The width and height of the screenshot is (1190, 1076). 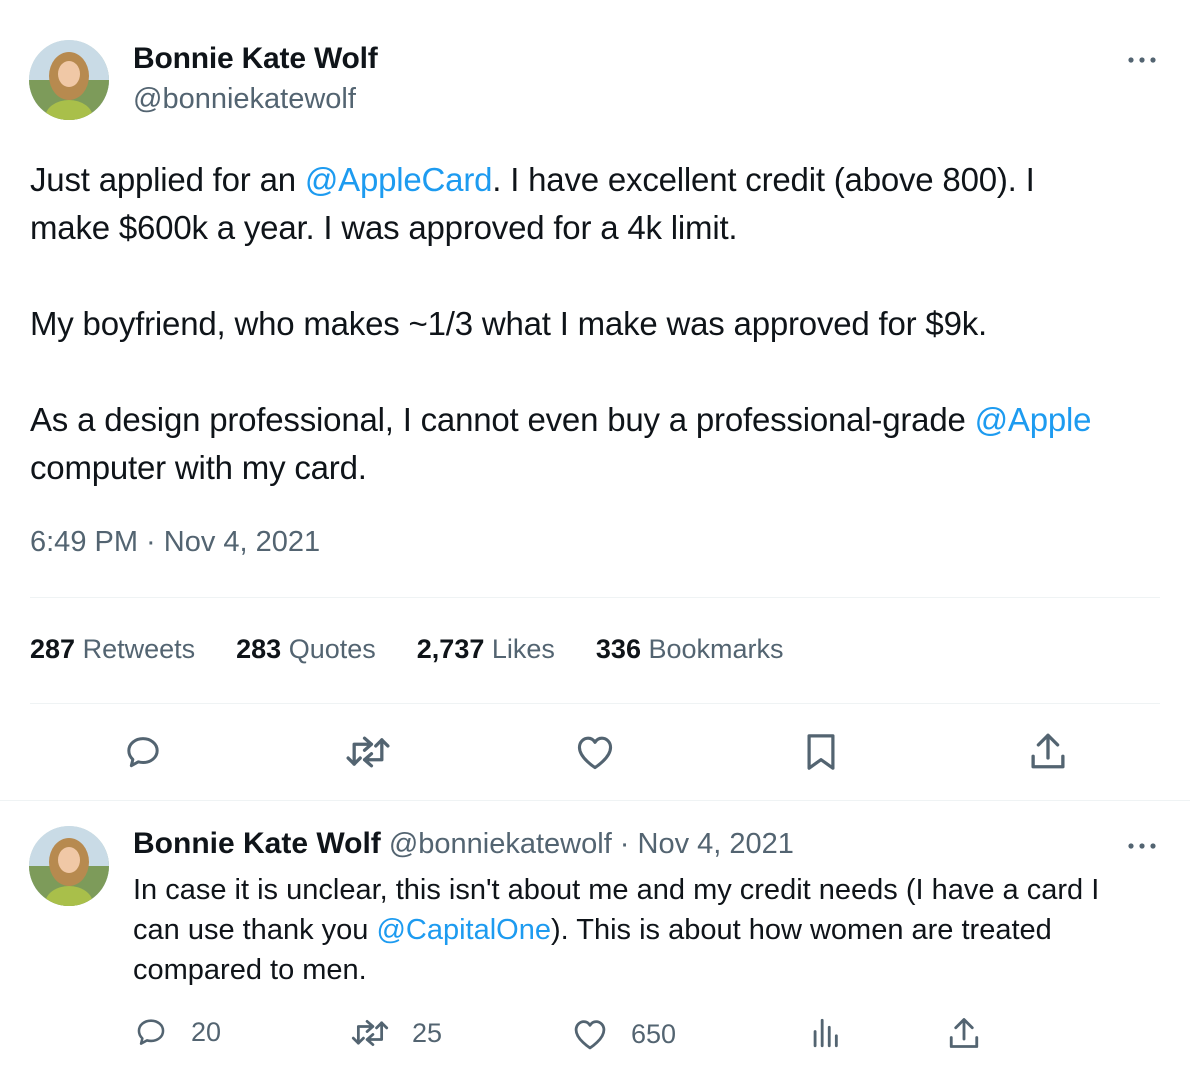 I want to click on stat-label: Quotes, so click(x=332, y=649).